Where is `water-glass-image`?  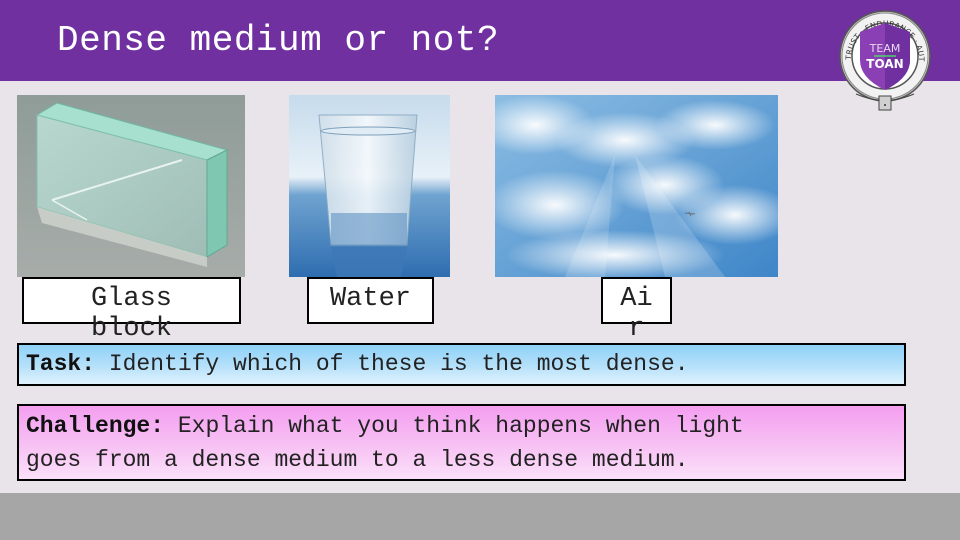 water-glass-image is located at coordinates (369, 186).